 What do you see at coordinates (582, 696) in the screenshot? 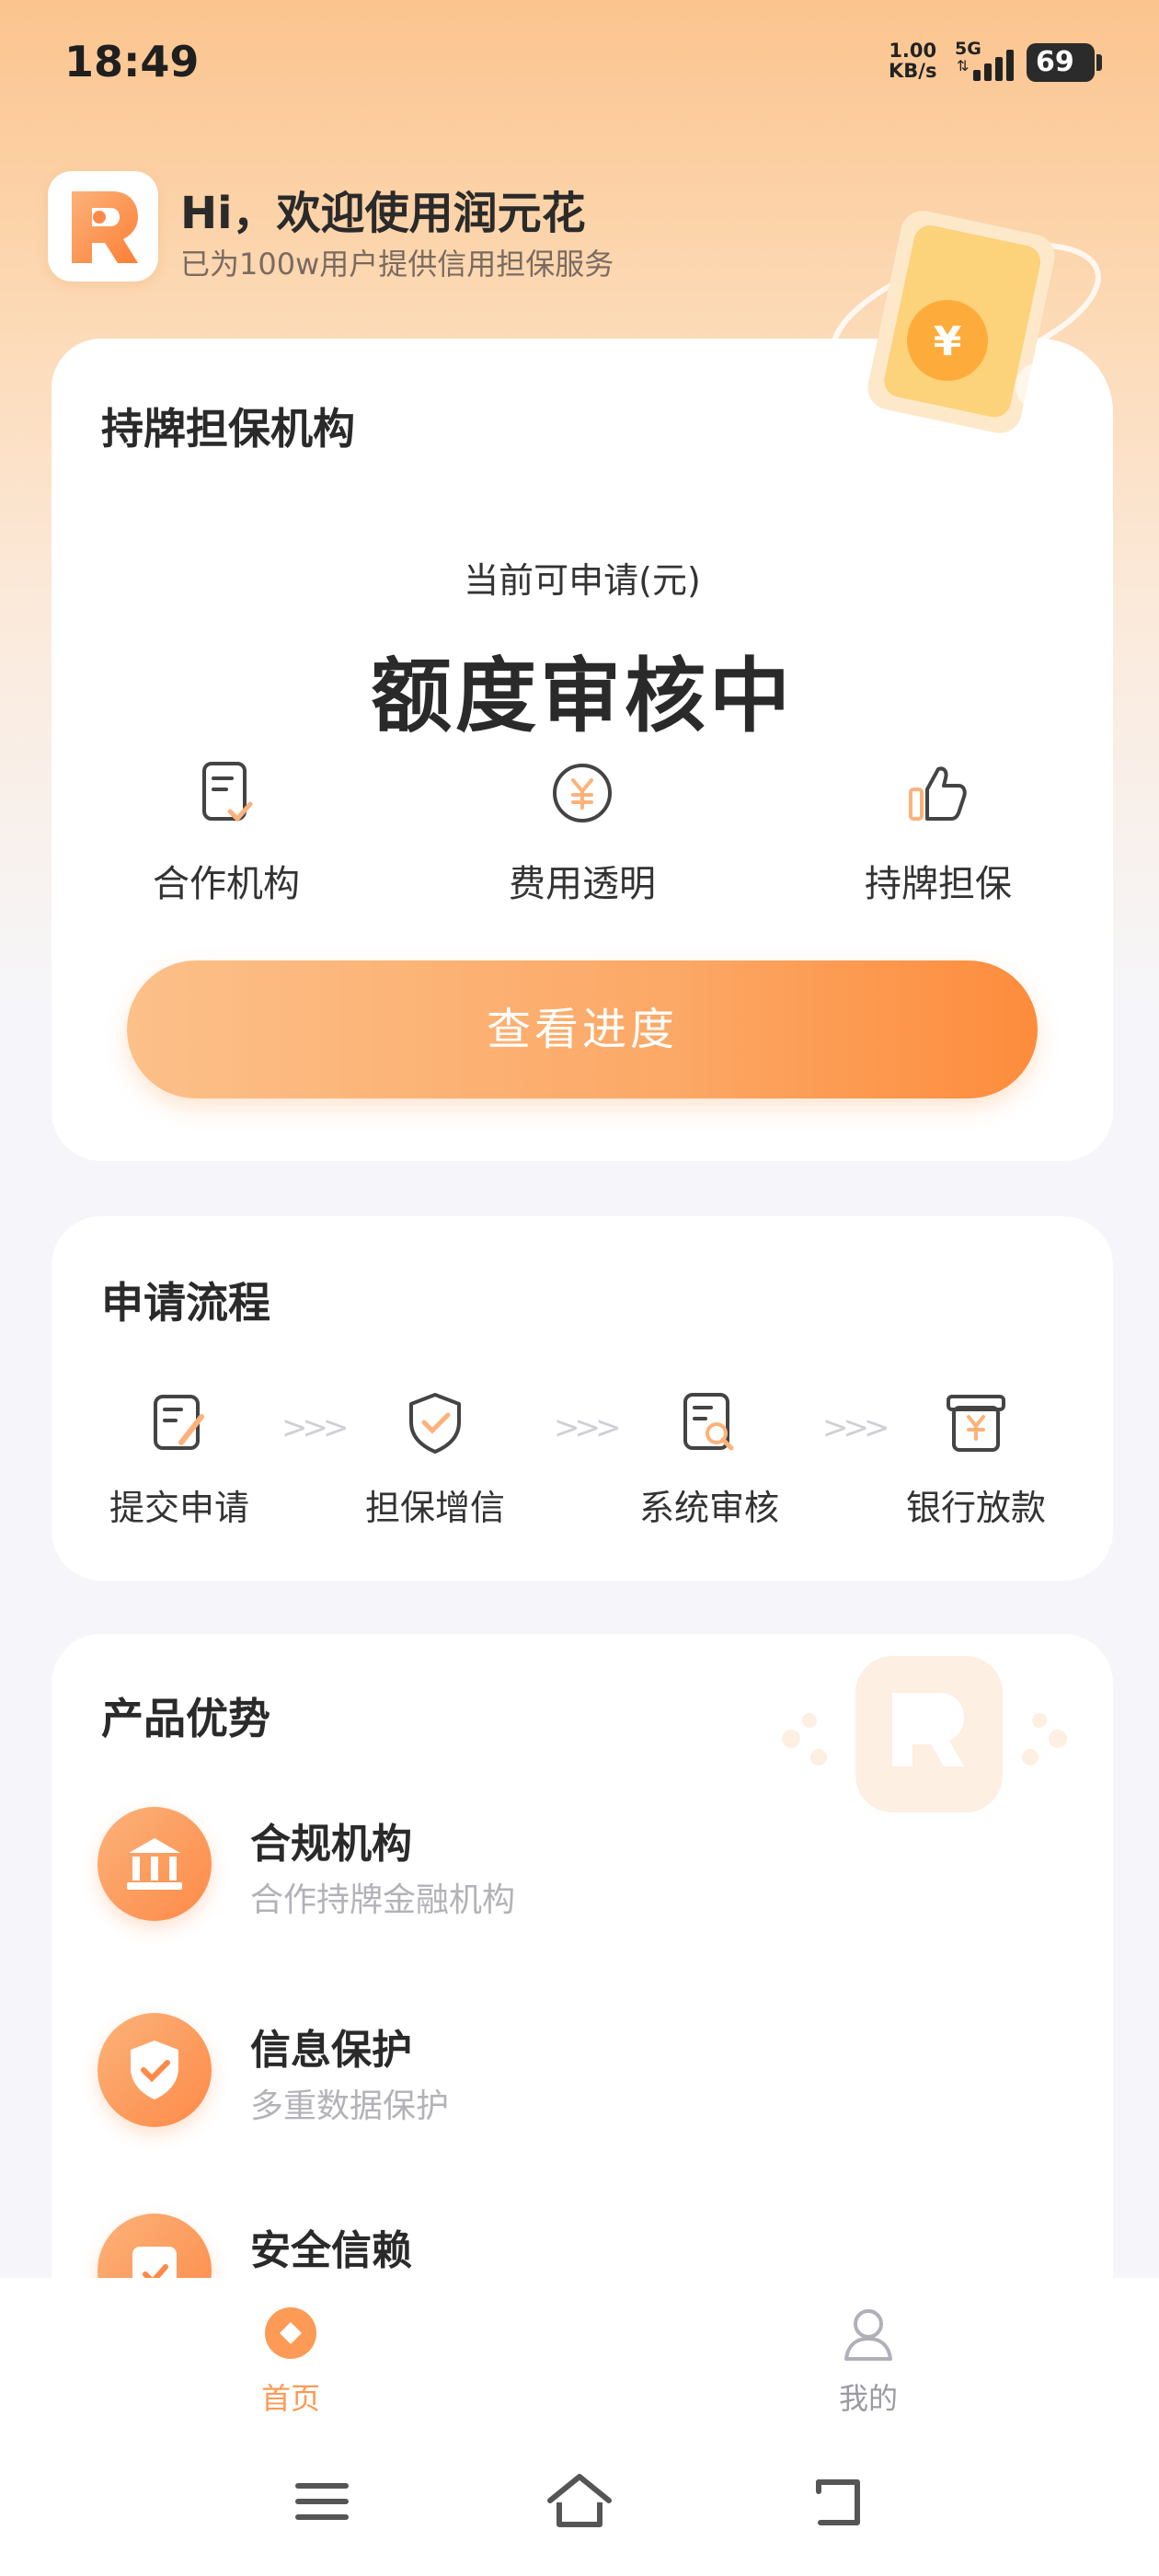
I see `apply-value: 额度审核中` at bounding box center [582, 696].